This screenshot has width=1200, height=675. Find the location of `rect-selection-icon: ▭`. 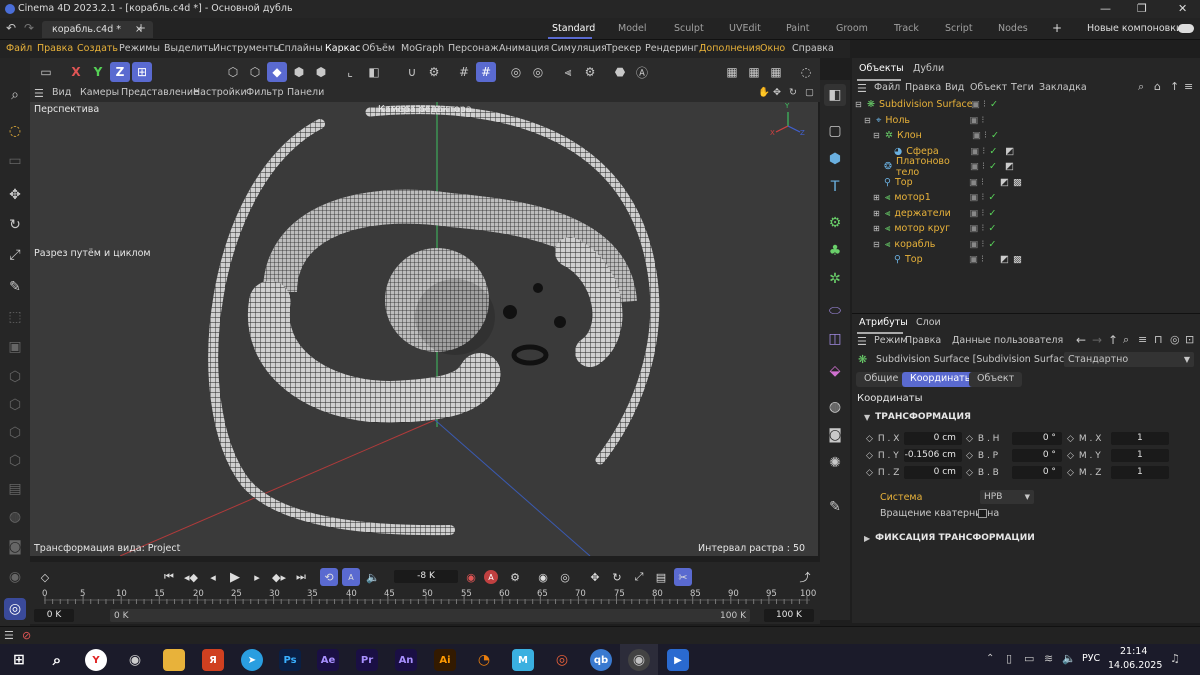

rect-selection-icon: ▭ is located at coordinates (15, 161).